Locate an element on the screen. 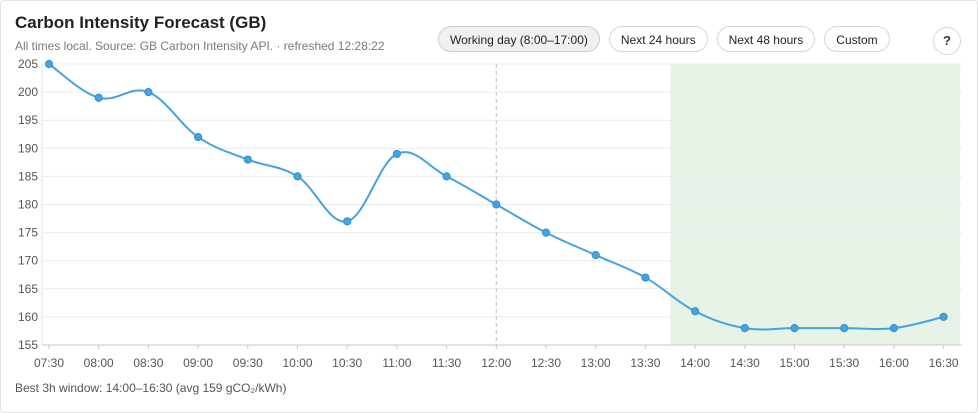 This screenshot has width=978, height=413. y-tick-label: 195 is located at coordinates (28, 120).